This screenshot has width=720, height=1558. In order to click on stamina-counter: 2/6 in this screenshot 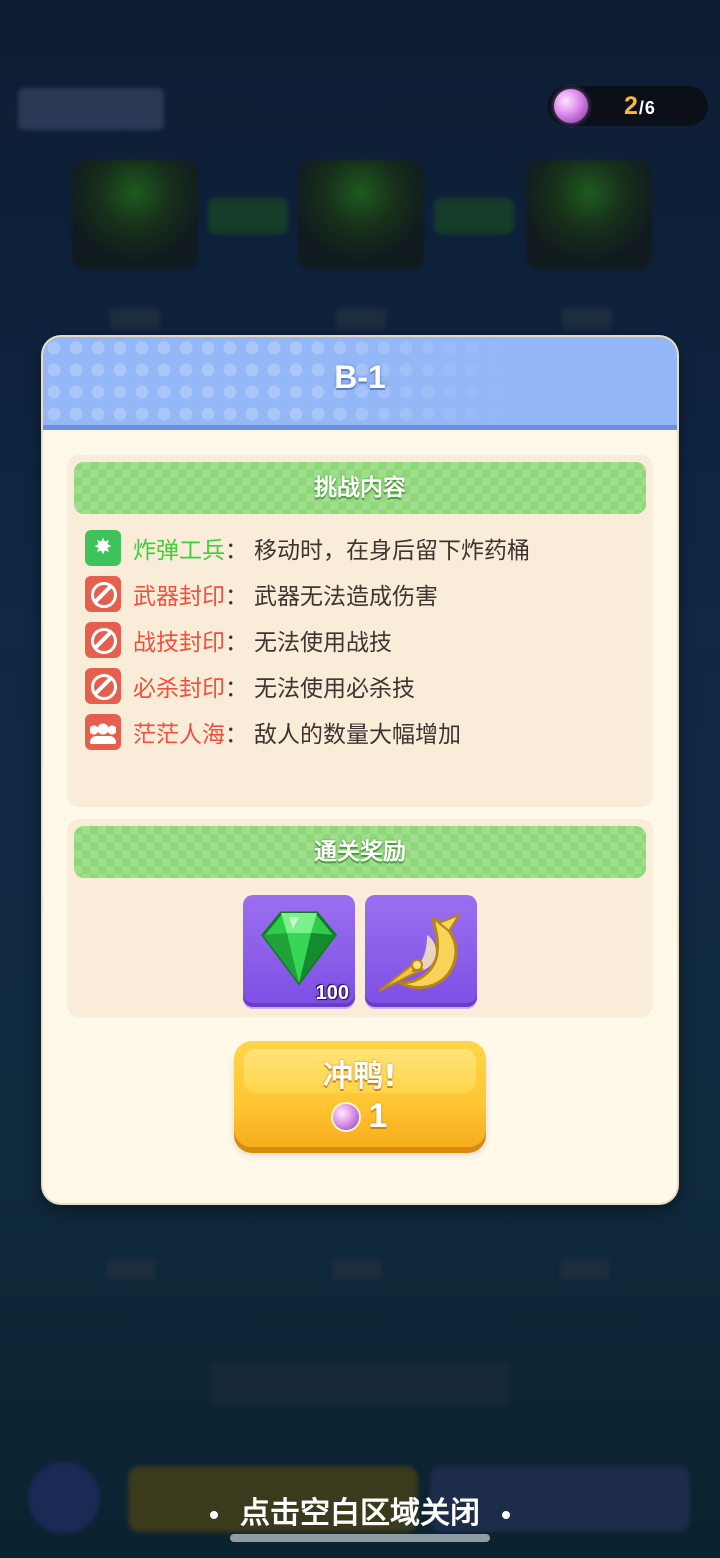, I will do `click(628, 106)`.